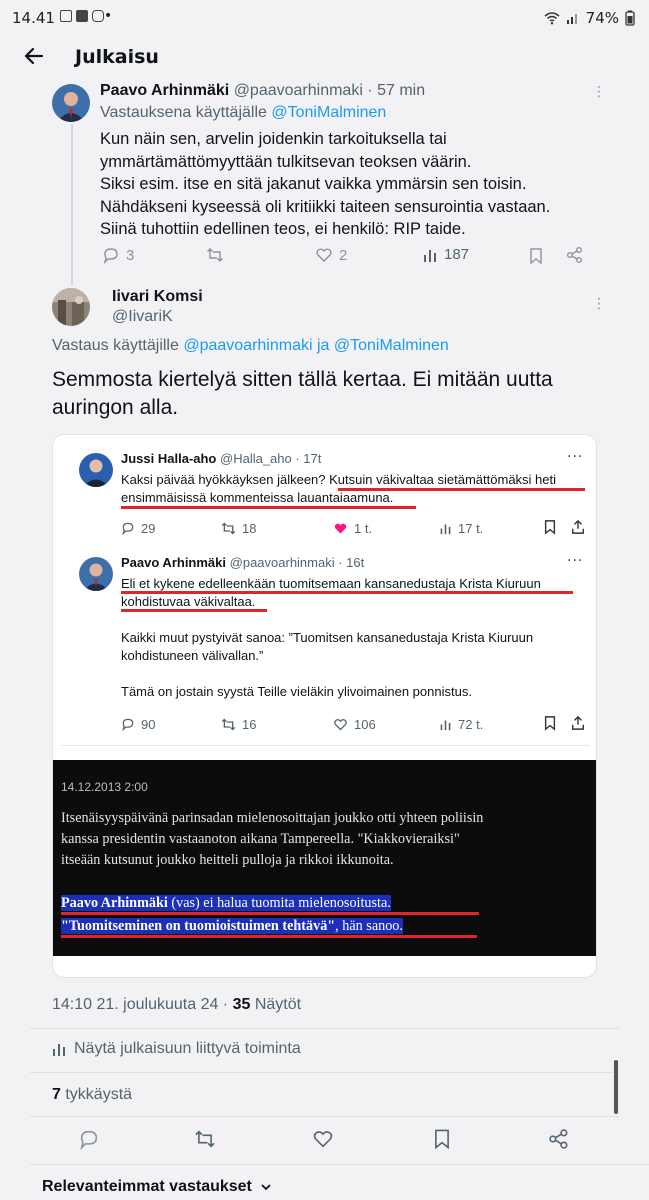  What do you see at coordinates (142, 1004) in the screenshot?
I see `timestamp-date: 14:10 21. joulukuuta 24 ·` at bounding box center [142, 1004].